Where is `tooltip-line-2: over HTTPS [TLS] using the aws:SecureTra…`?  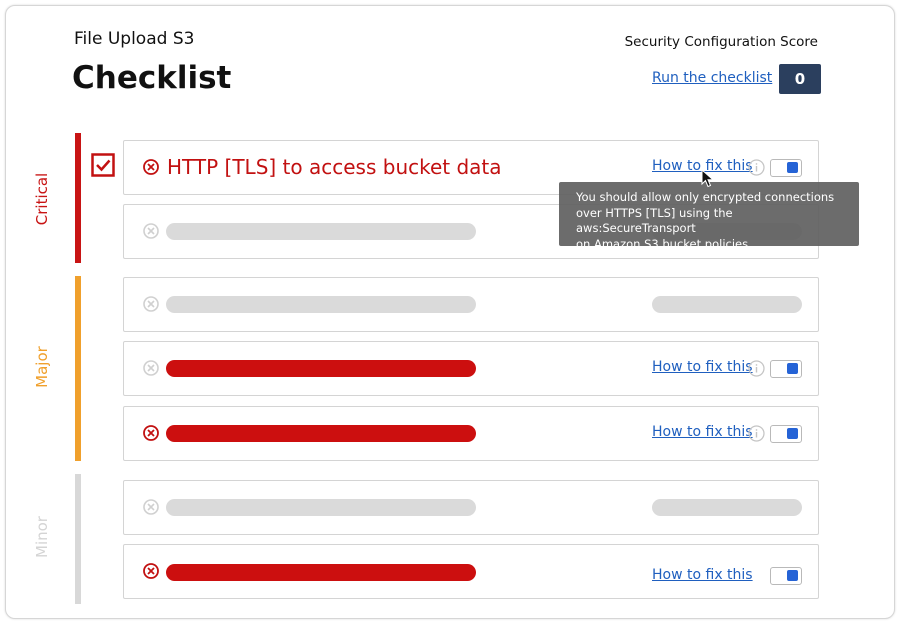
tooltip-line-2: over HTTPS [TLS] using the aws:SecureTra… is located at coordinates (654, 220).